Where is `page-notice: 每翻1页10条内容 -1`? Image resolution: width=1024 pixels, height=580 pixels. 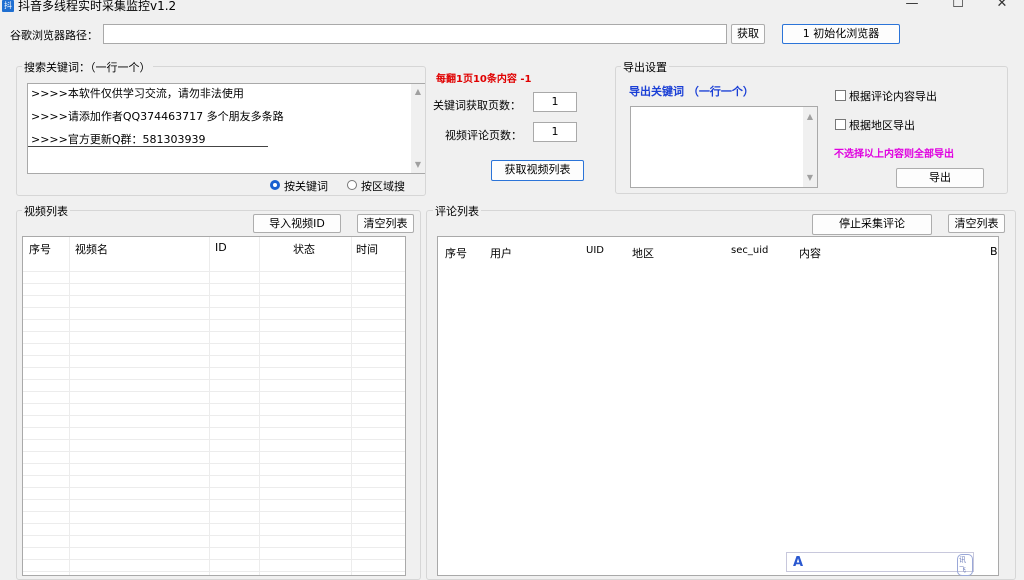 page-notice: 每翻1页10条内容 -1 is located at coordinates (484, 79).